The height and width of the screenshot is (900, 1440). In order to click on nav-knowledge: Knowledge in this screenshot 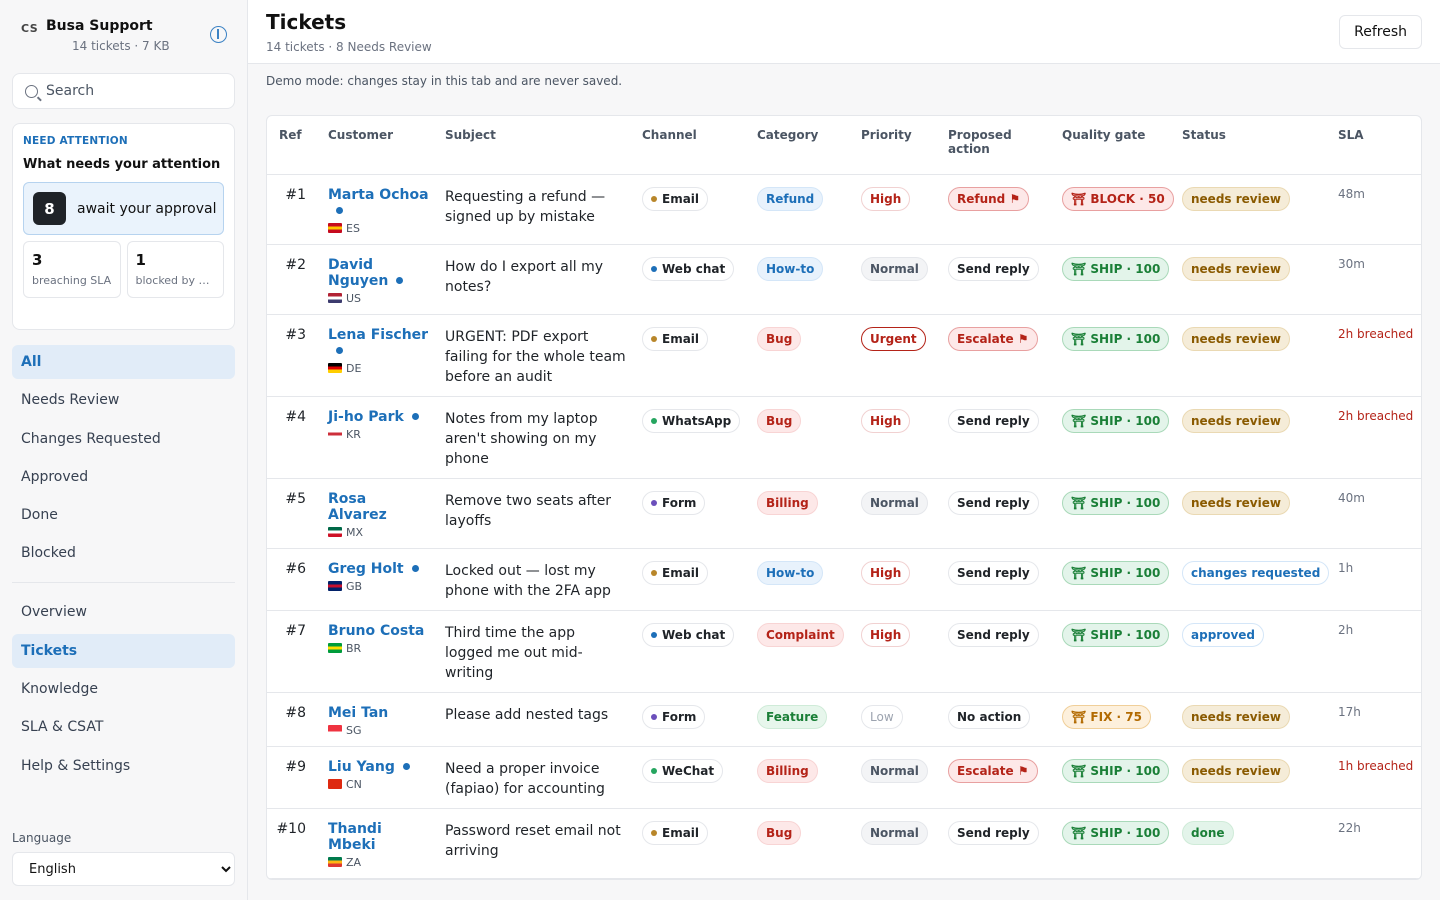, I will do `click(123, 689)`.